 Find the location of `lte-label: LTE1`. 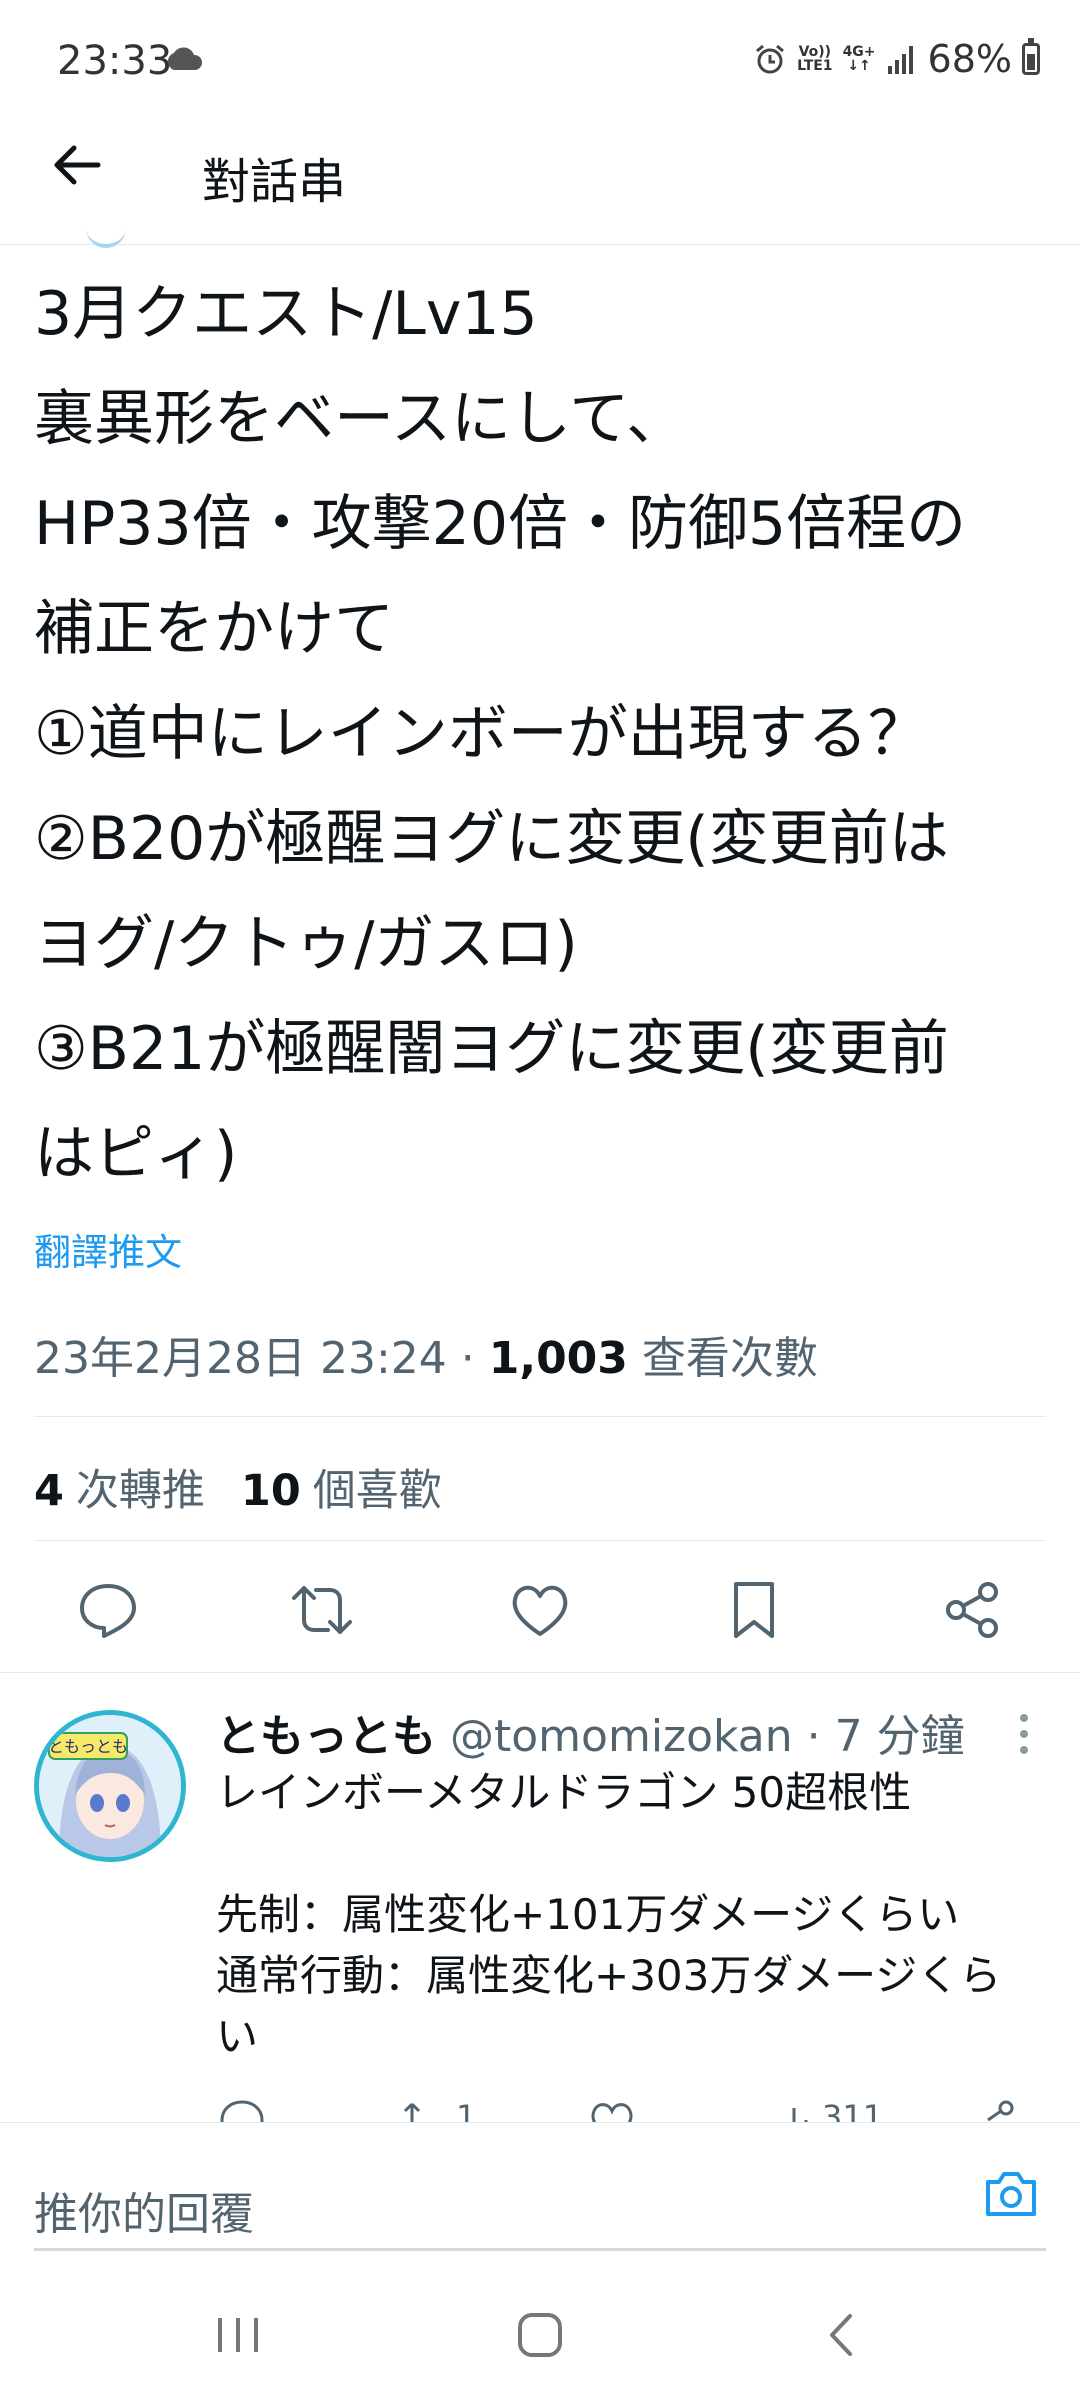

lte-label: LTE1 is located at coordinates (815, 66).